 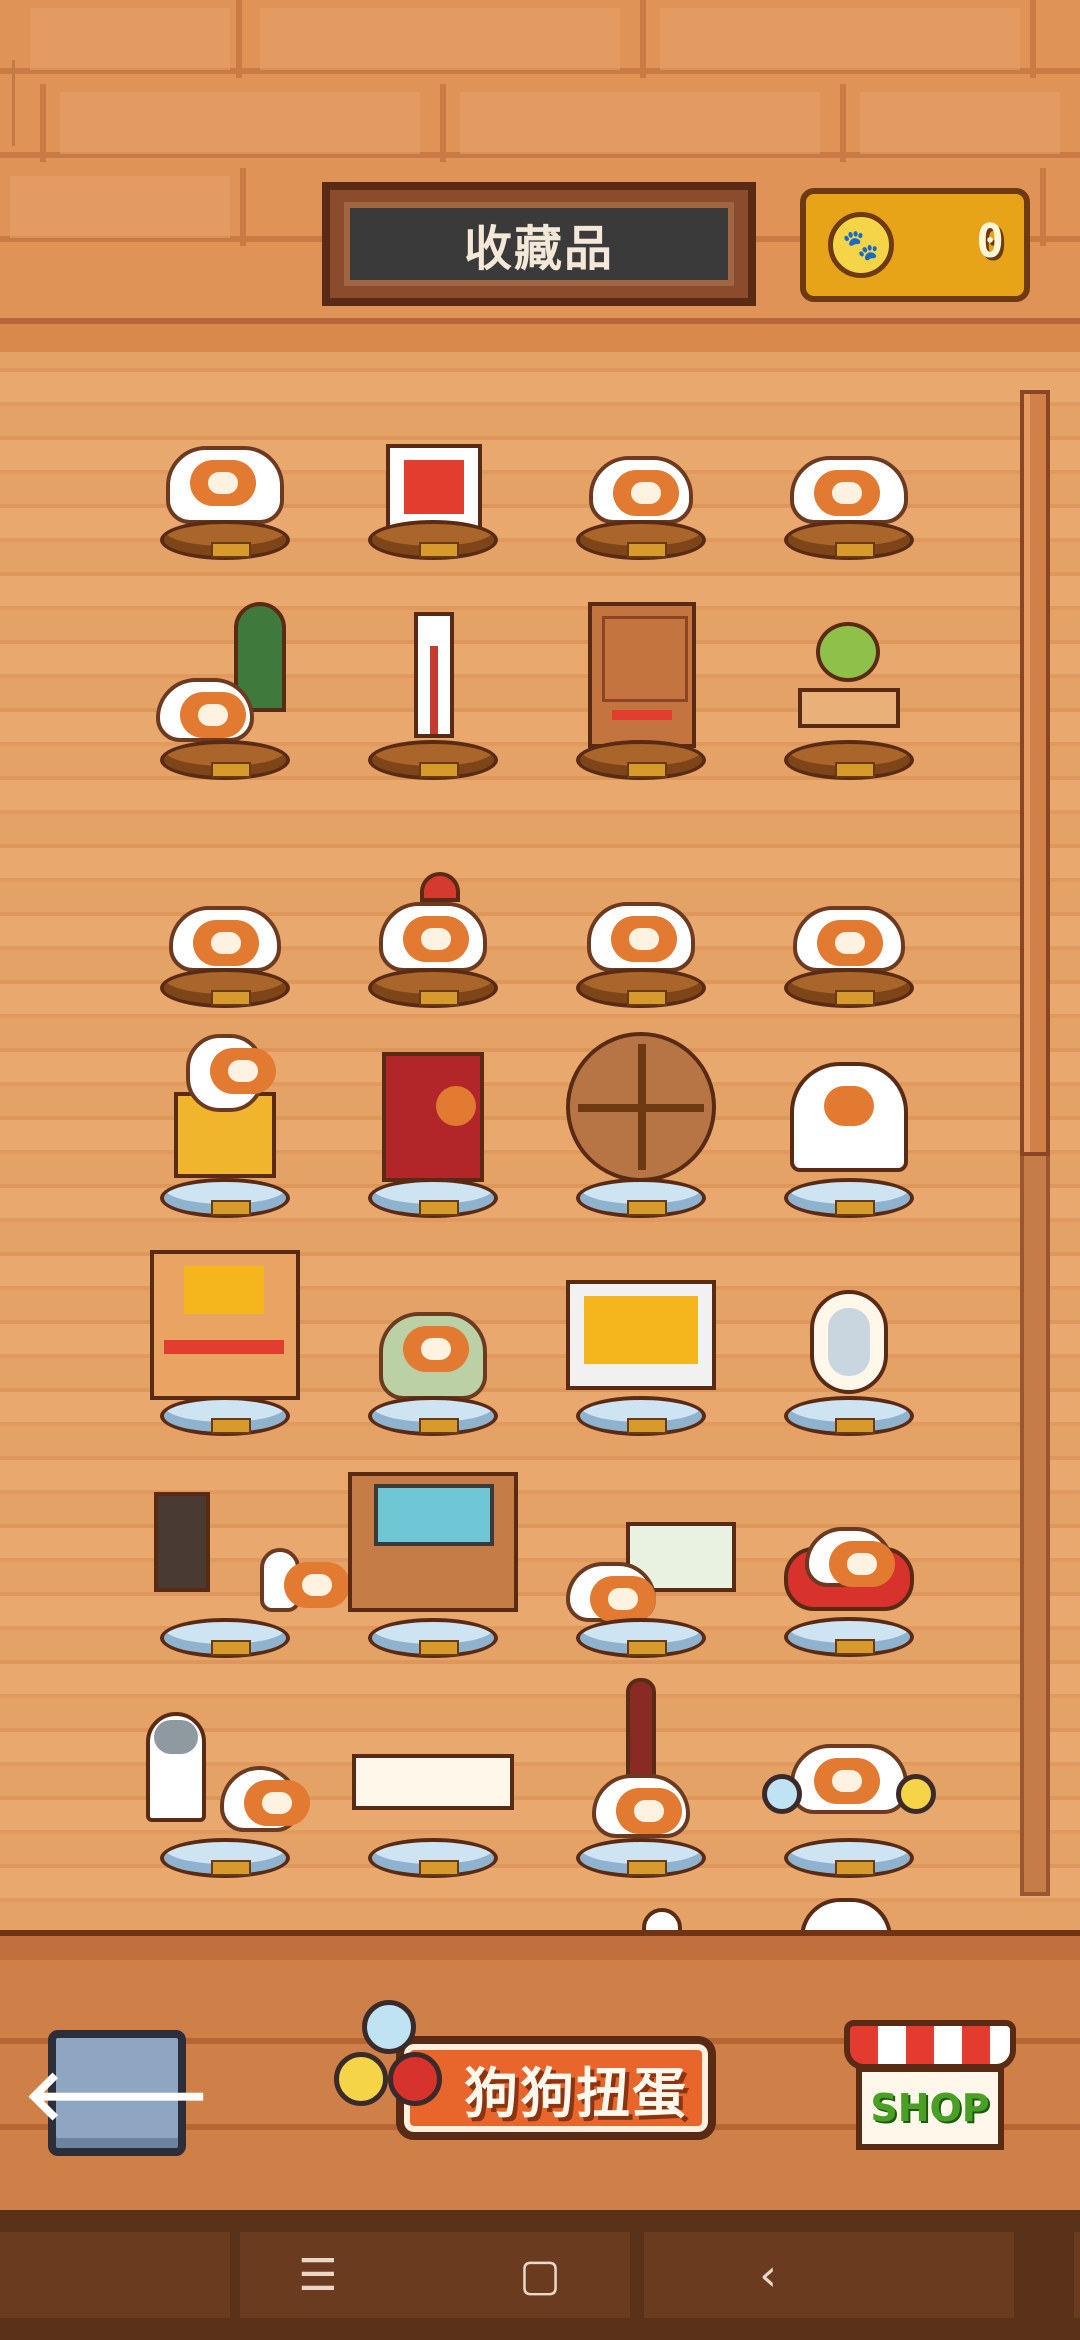 I want to click on shiba-laptop-icon, so click(x=849, y=939).